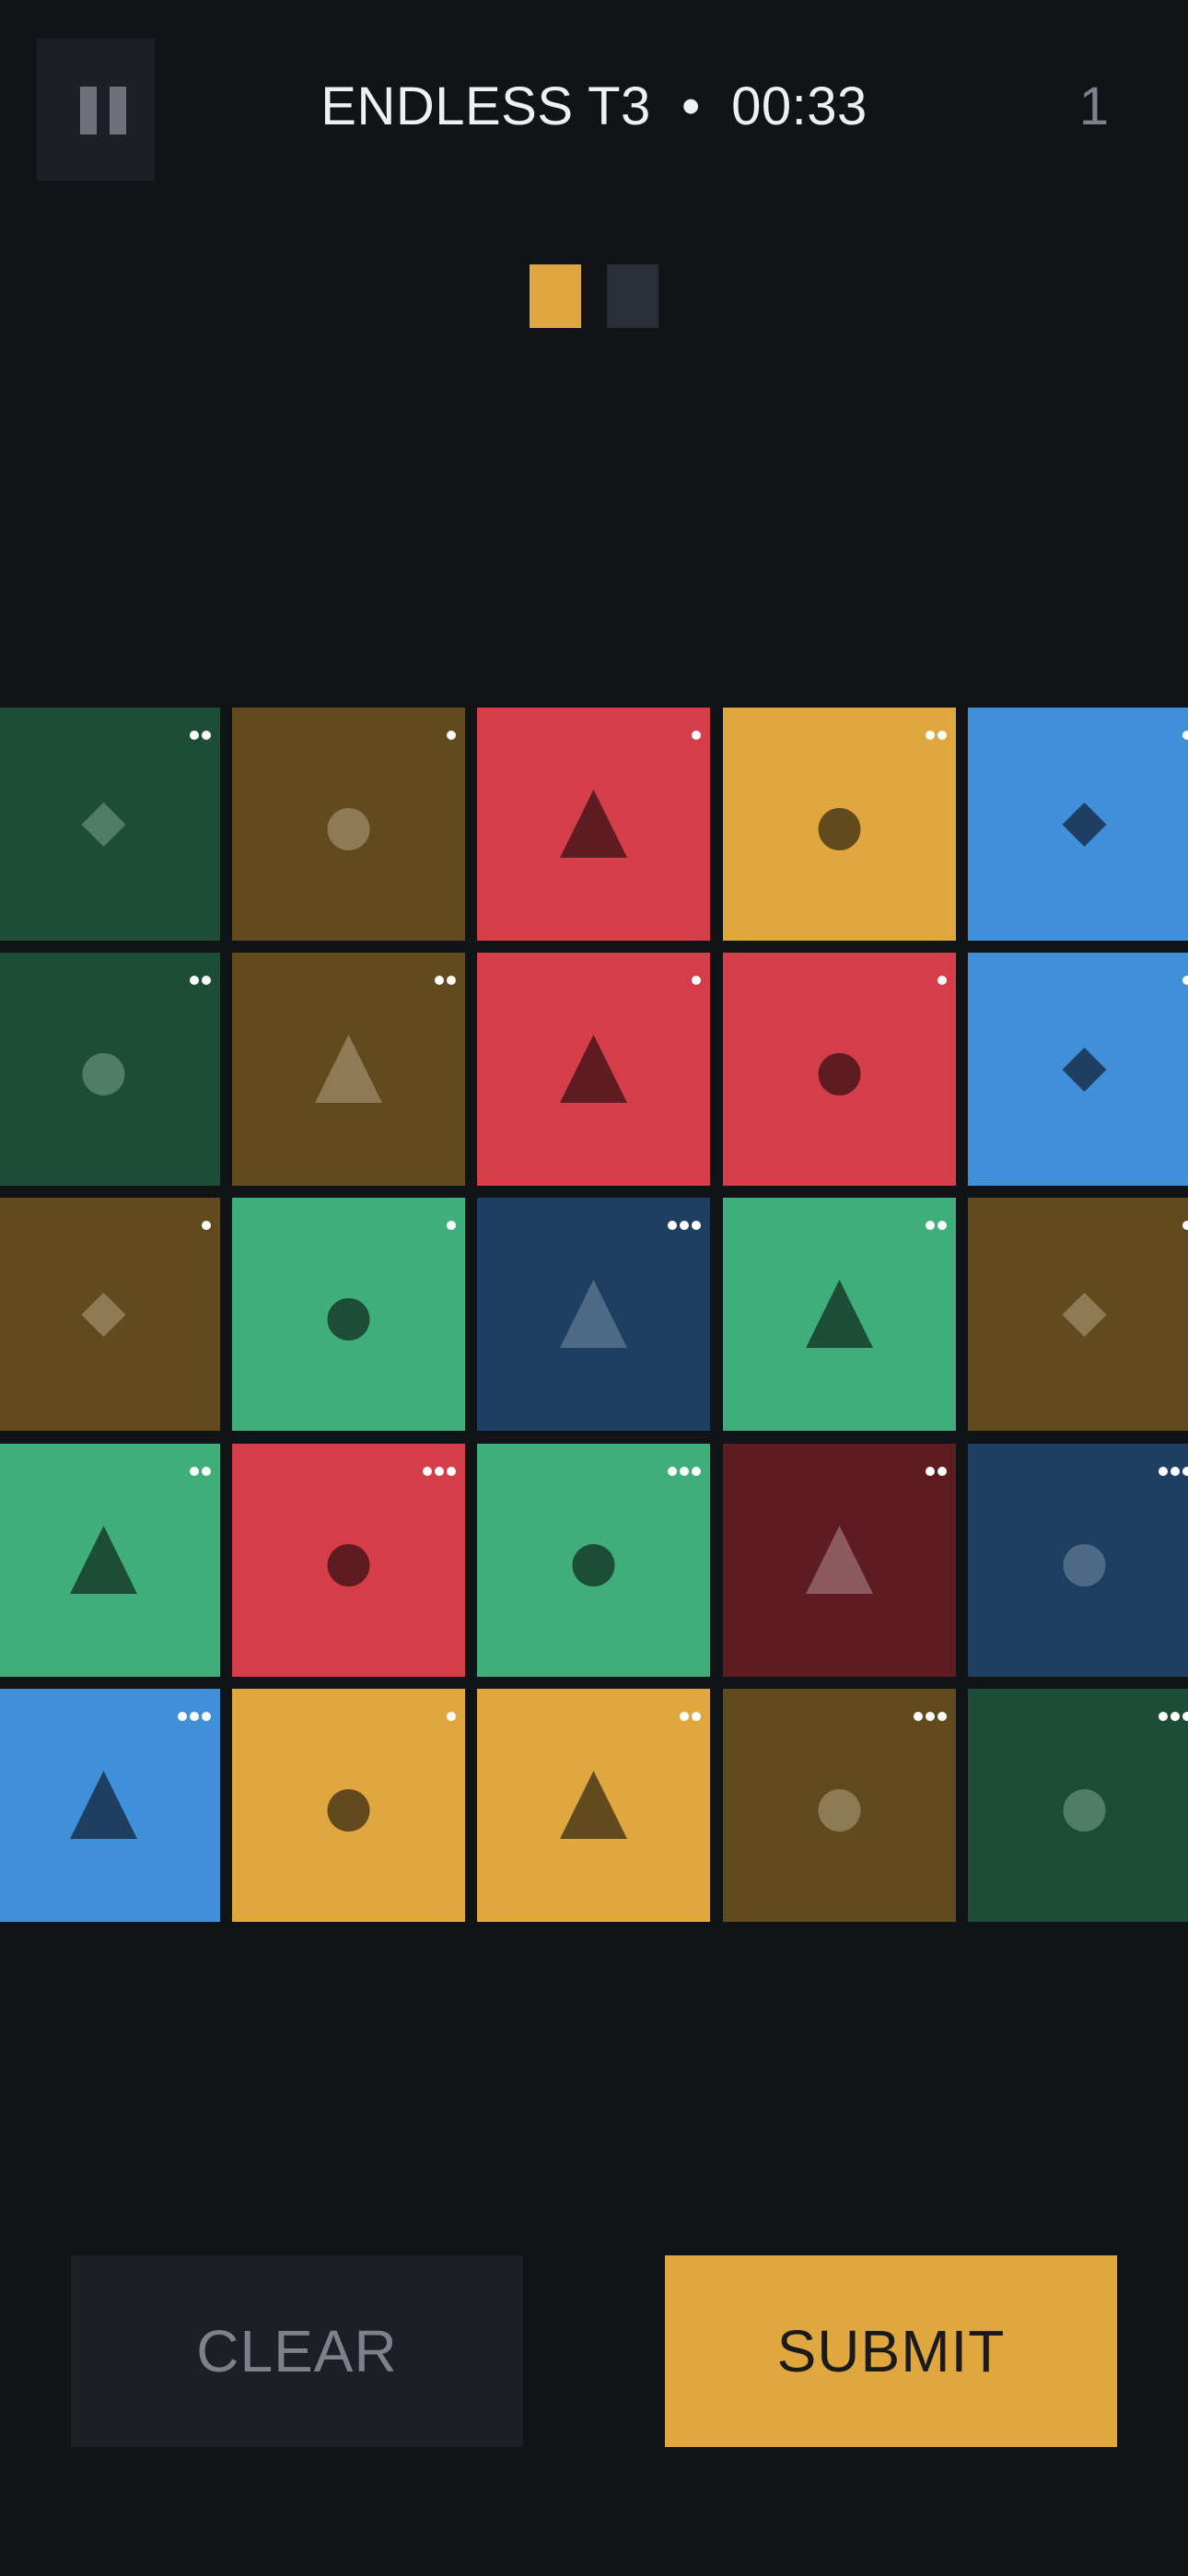  What do you see at coordinates (1078, 1069) in the screenshot?
I see `tile-r2-c5` at bounding box center [1078, 1069].